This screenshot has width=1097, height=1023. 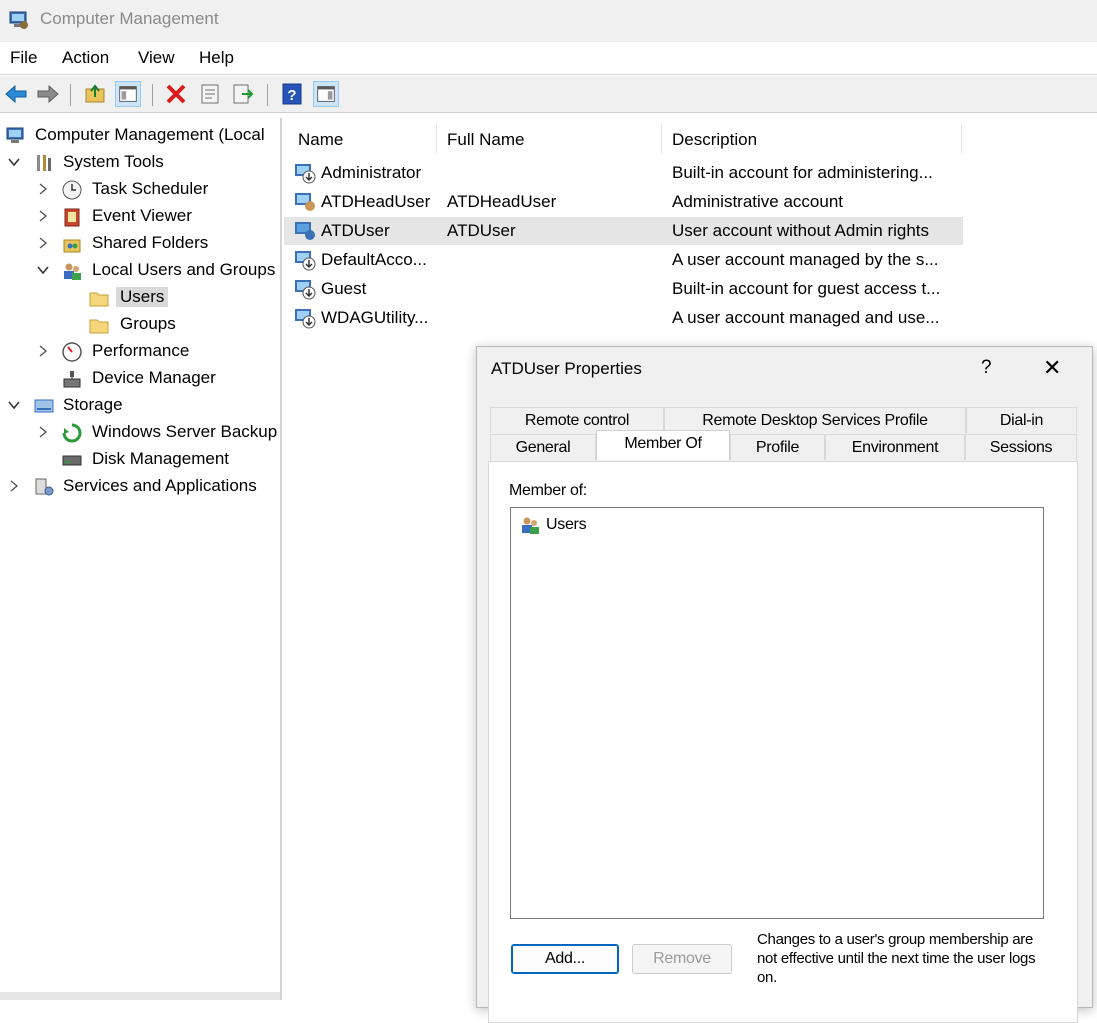 What do you see at coordinates (48, 94) in the screenshot?
I see `forward-arrow-icon` at bounding box center [48, 94].